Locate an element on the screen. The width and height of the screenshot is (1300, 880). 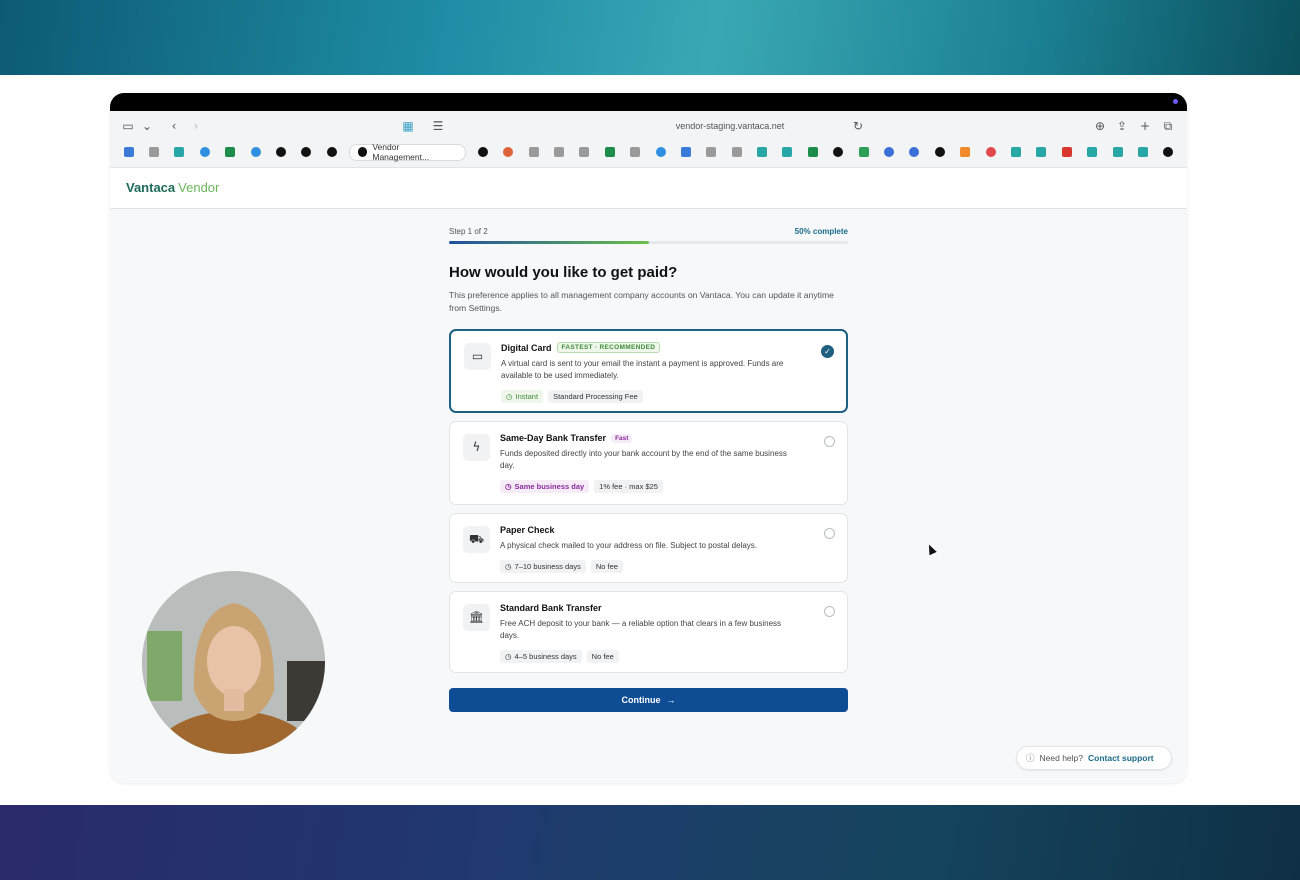
logo-product: Vendor is located at coordinates (199, 187).